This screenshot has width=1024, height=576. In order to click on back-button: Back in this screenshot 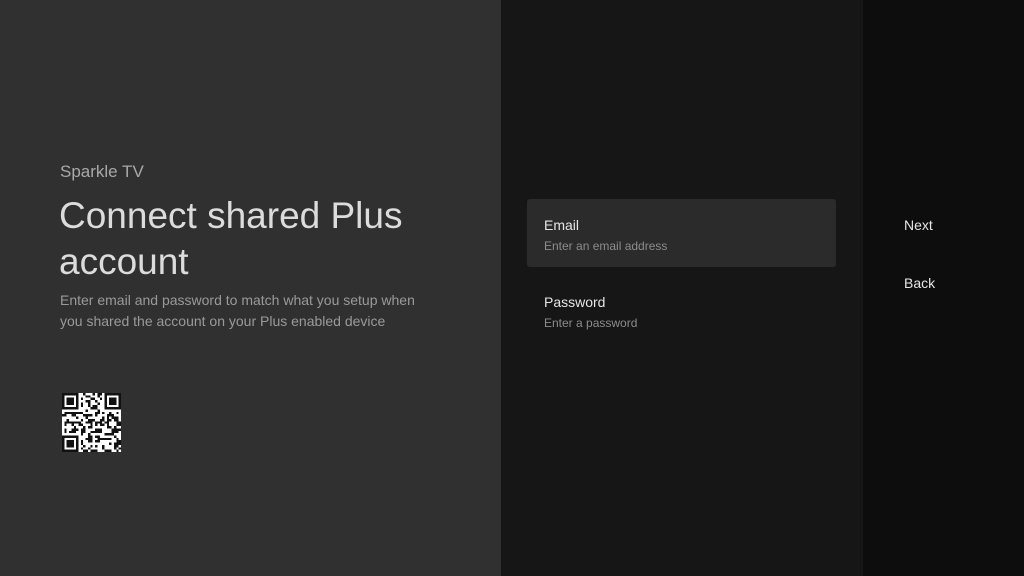, I will do `click(919, 283)`.